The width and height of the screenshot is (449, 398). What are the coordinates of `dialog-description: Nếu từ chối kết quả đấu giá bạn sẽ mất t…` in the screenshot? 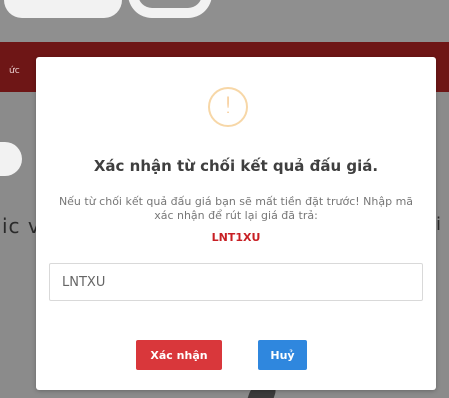 It's located at (236, 208).